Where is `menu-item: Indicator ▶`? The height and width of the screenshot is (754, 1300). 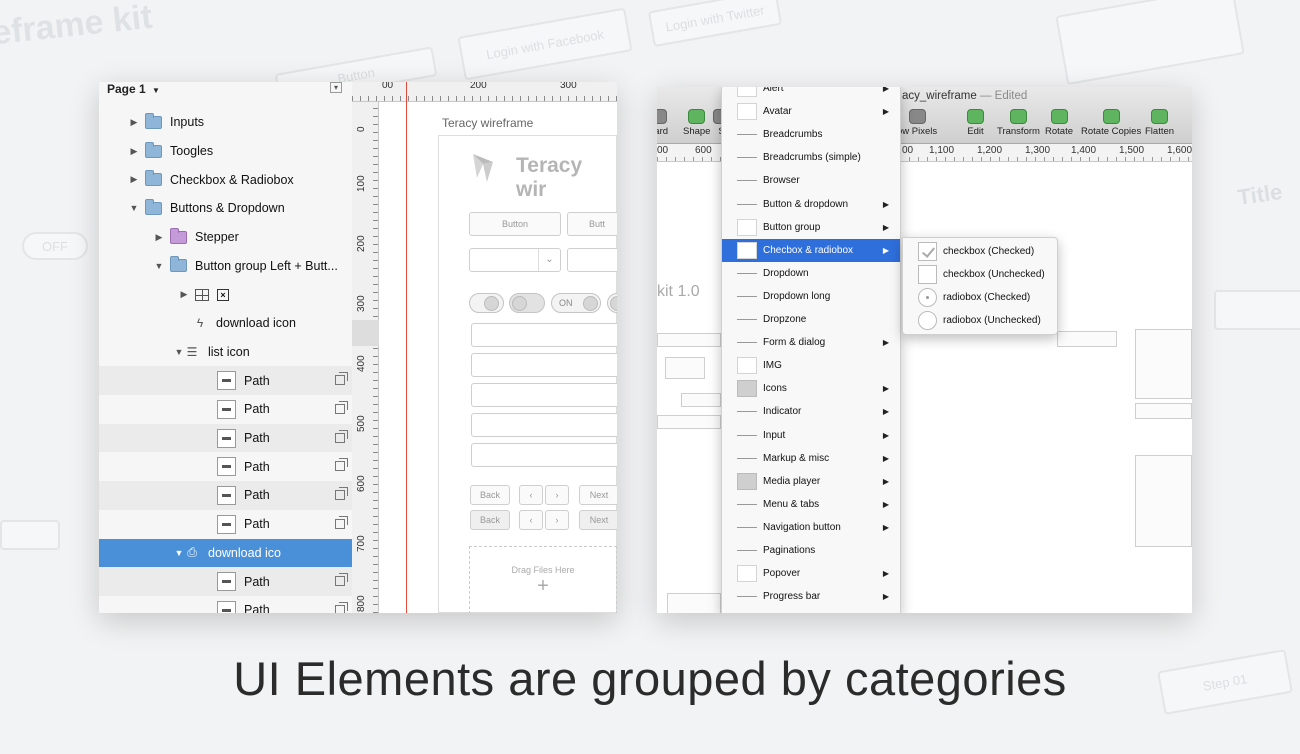
menu-item: Indicator ▶ is located at coordinates (811, 411).